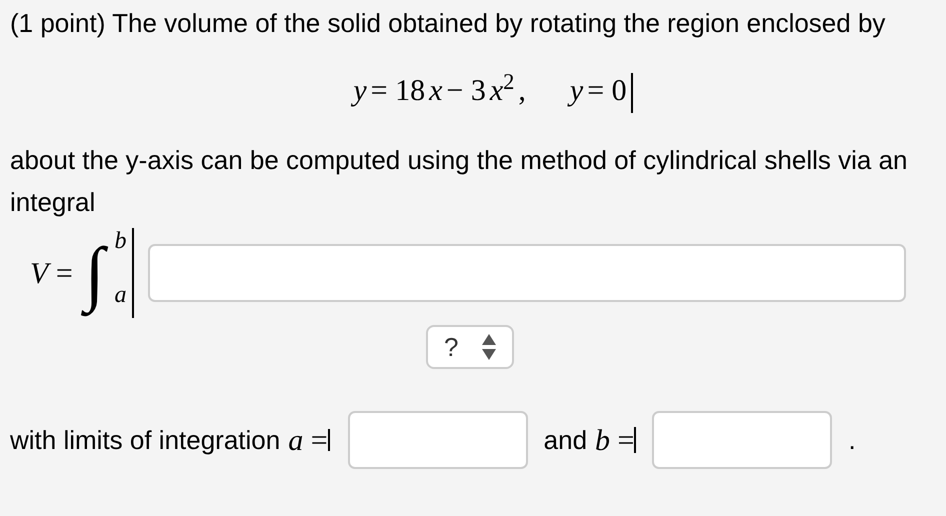  Describe the element at coordinates (614, 440) in the screenshot. I see `limit-label: b =` at that location.